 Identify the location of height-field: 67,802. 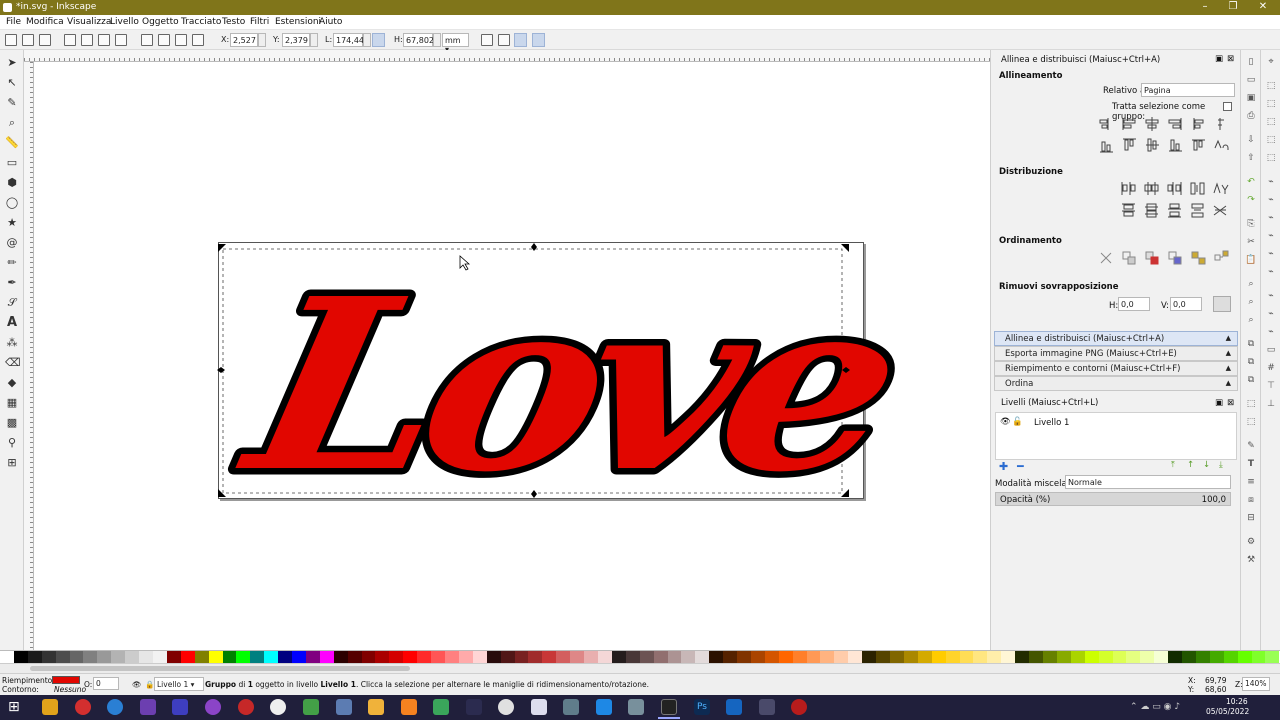
(418, 40).